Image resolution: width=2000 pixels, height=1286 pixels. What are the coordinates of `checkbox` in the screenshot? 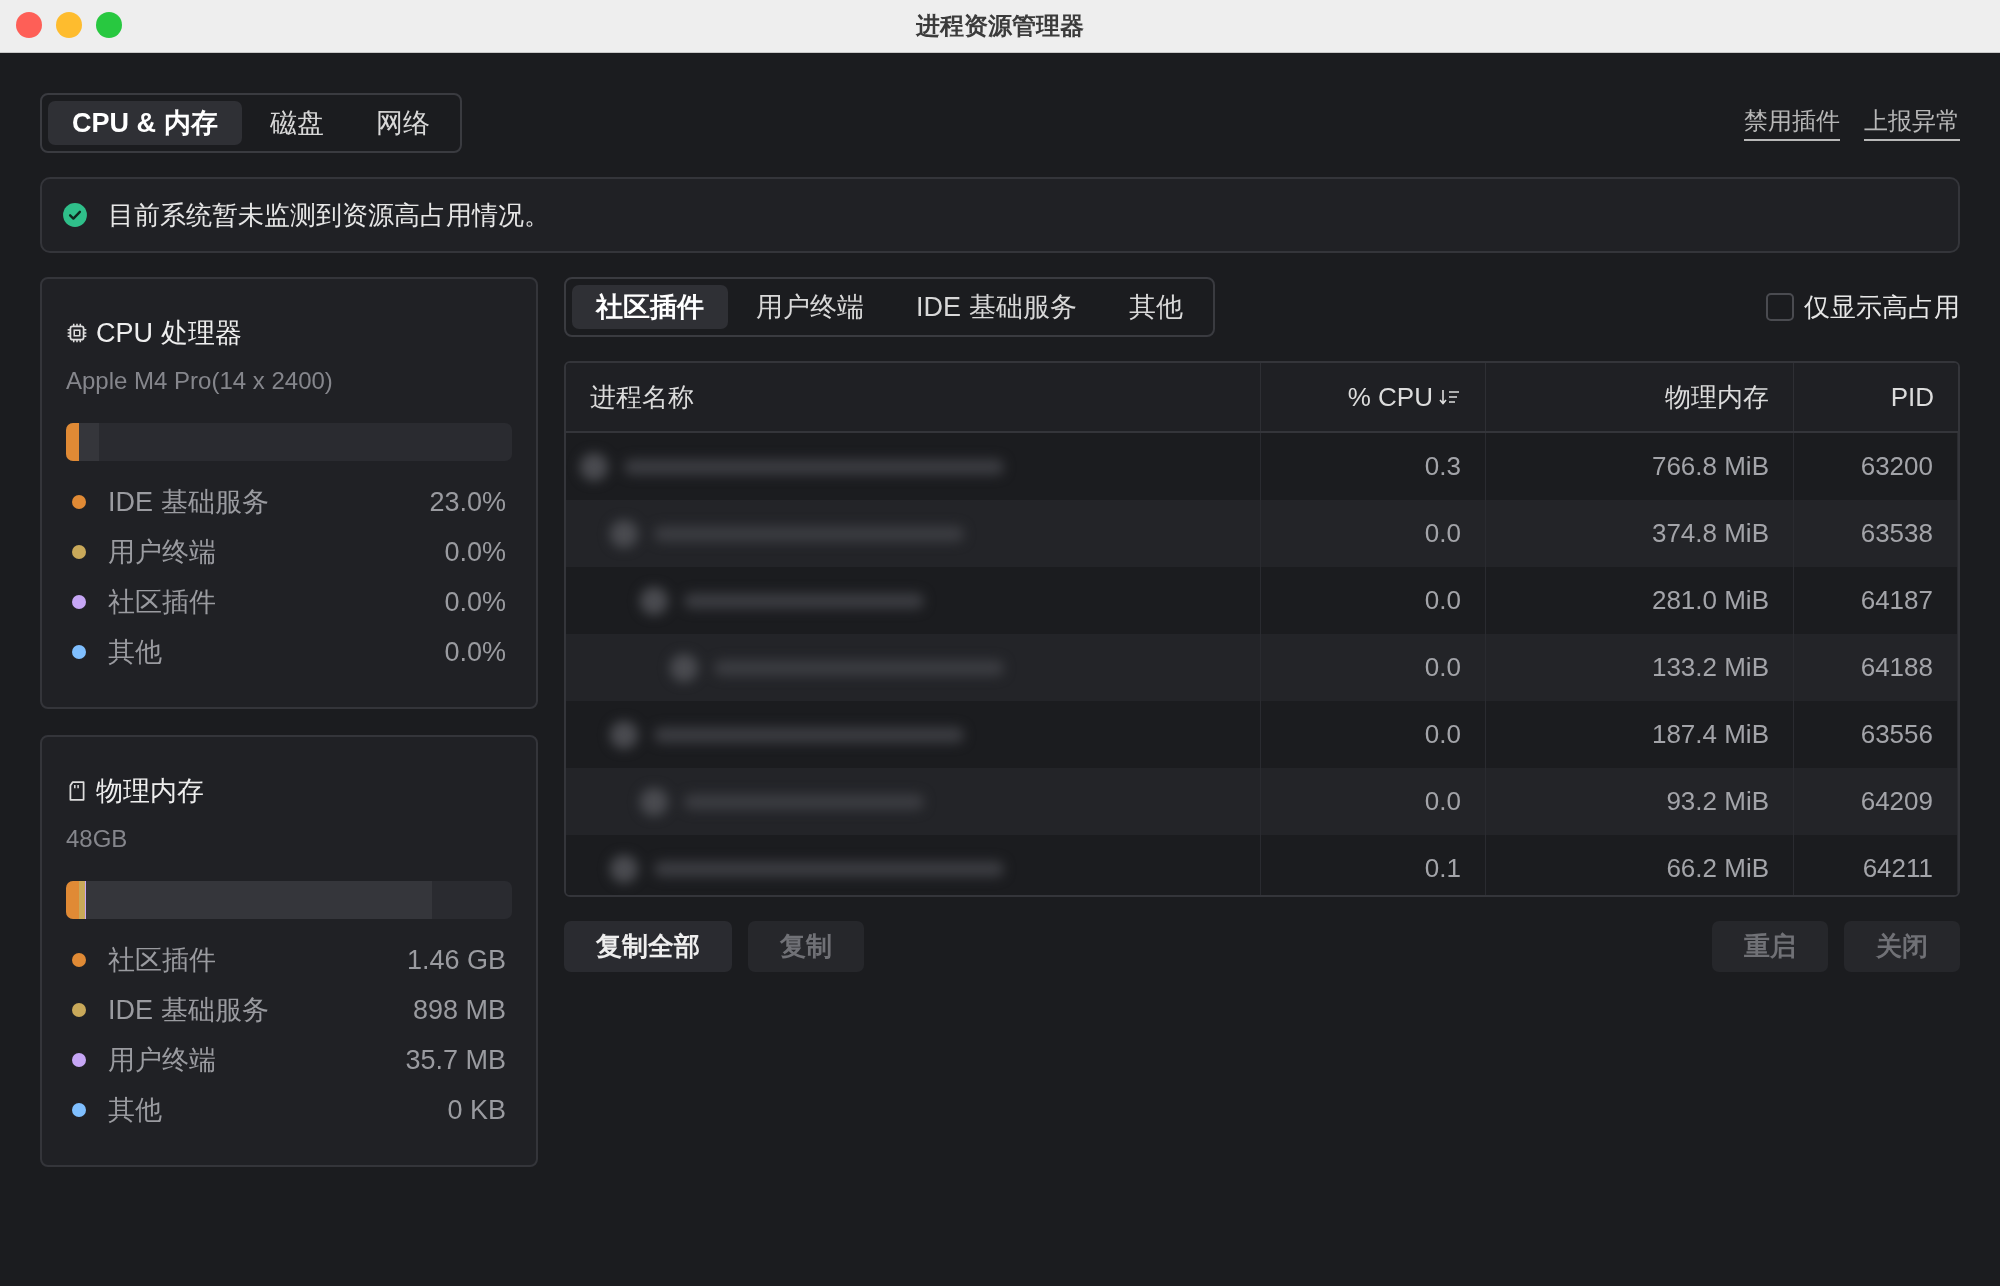 It's located at (1780, 307).